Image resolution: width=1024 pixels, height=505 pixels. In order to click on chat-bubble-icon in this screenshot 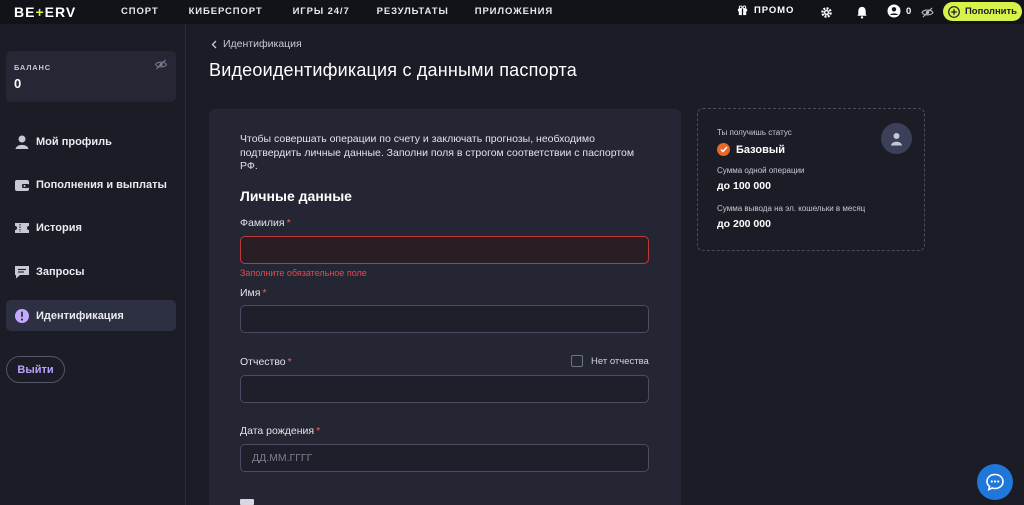, I will do `click(995, 482)`.